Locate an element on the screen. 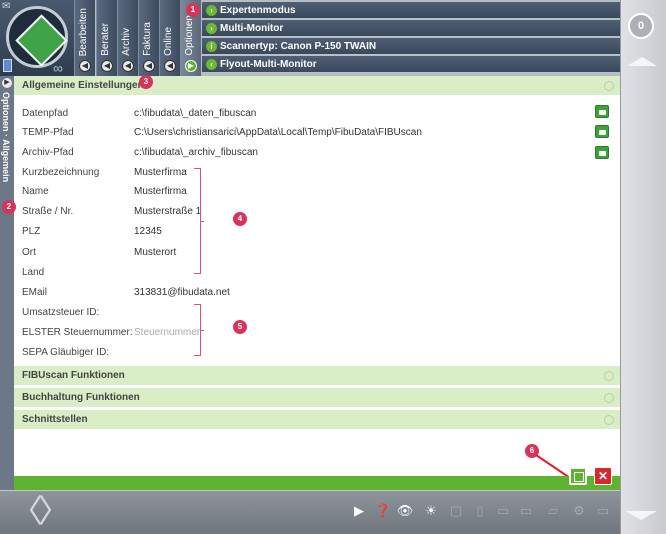 This screenshot has width=666, height=534. lock-icon: ✉ is located at coordinates (6, 6).